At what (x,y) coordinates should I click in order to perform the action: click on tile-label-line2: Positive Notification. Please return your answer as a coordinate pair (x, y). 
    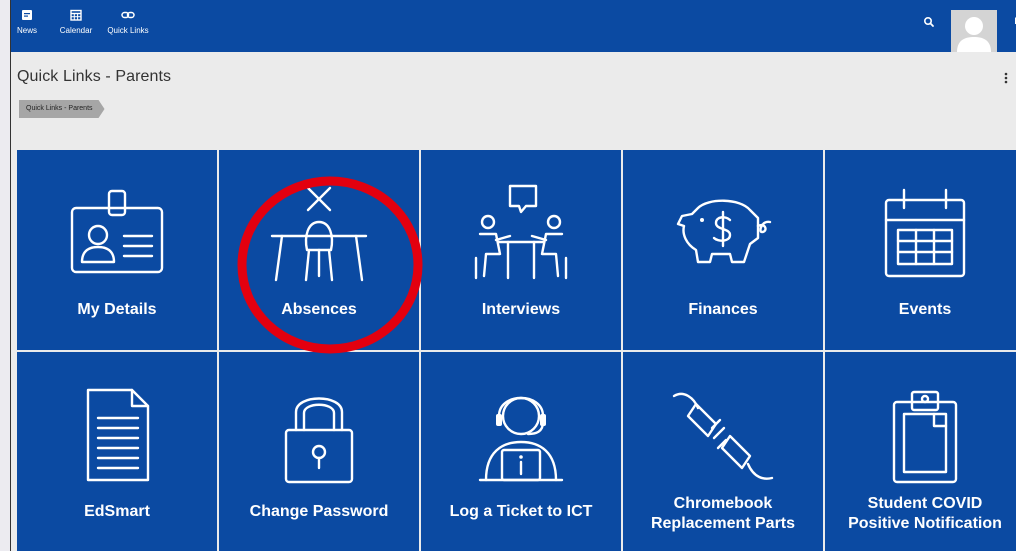
    Looking at the image, I should click on (925, 523).